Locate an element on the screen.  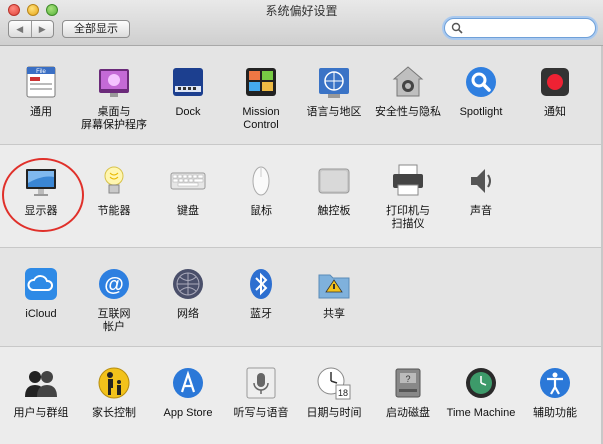
pane-desktop: 桌面与 屏幕保护程序 is located at coordinates (114, 91).